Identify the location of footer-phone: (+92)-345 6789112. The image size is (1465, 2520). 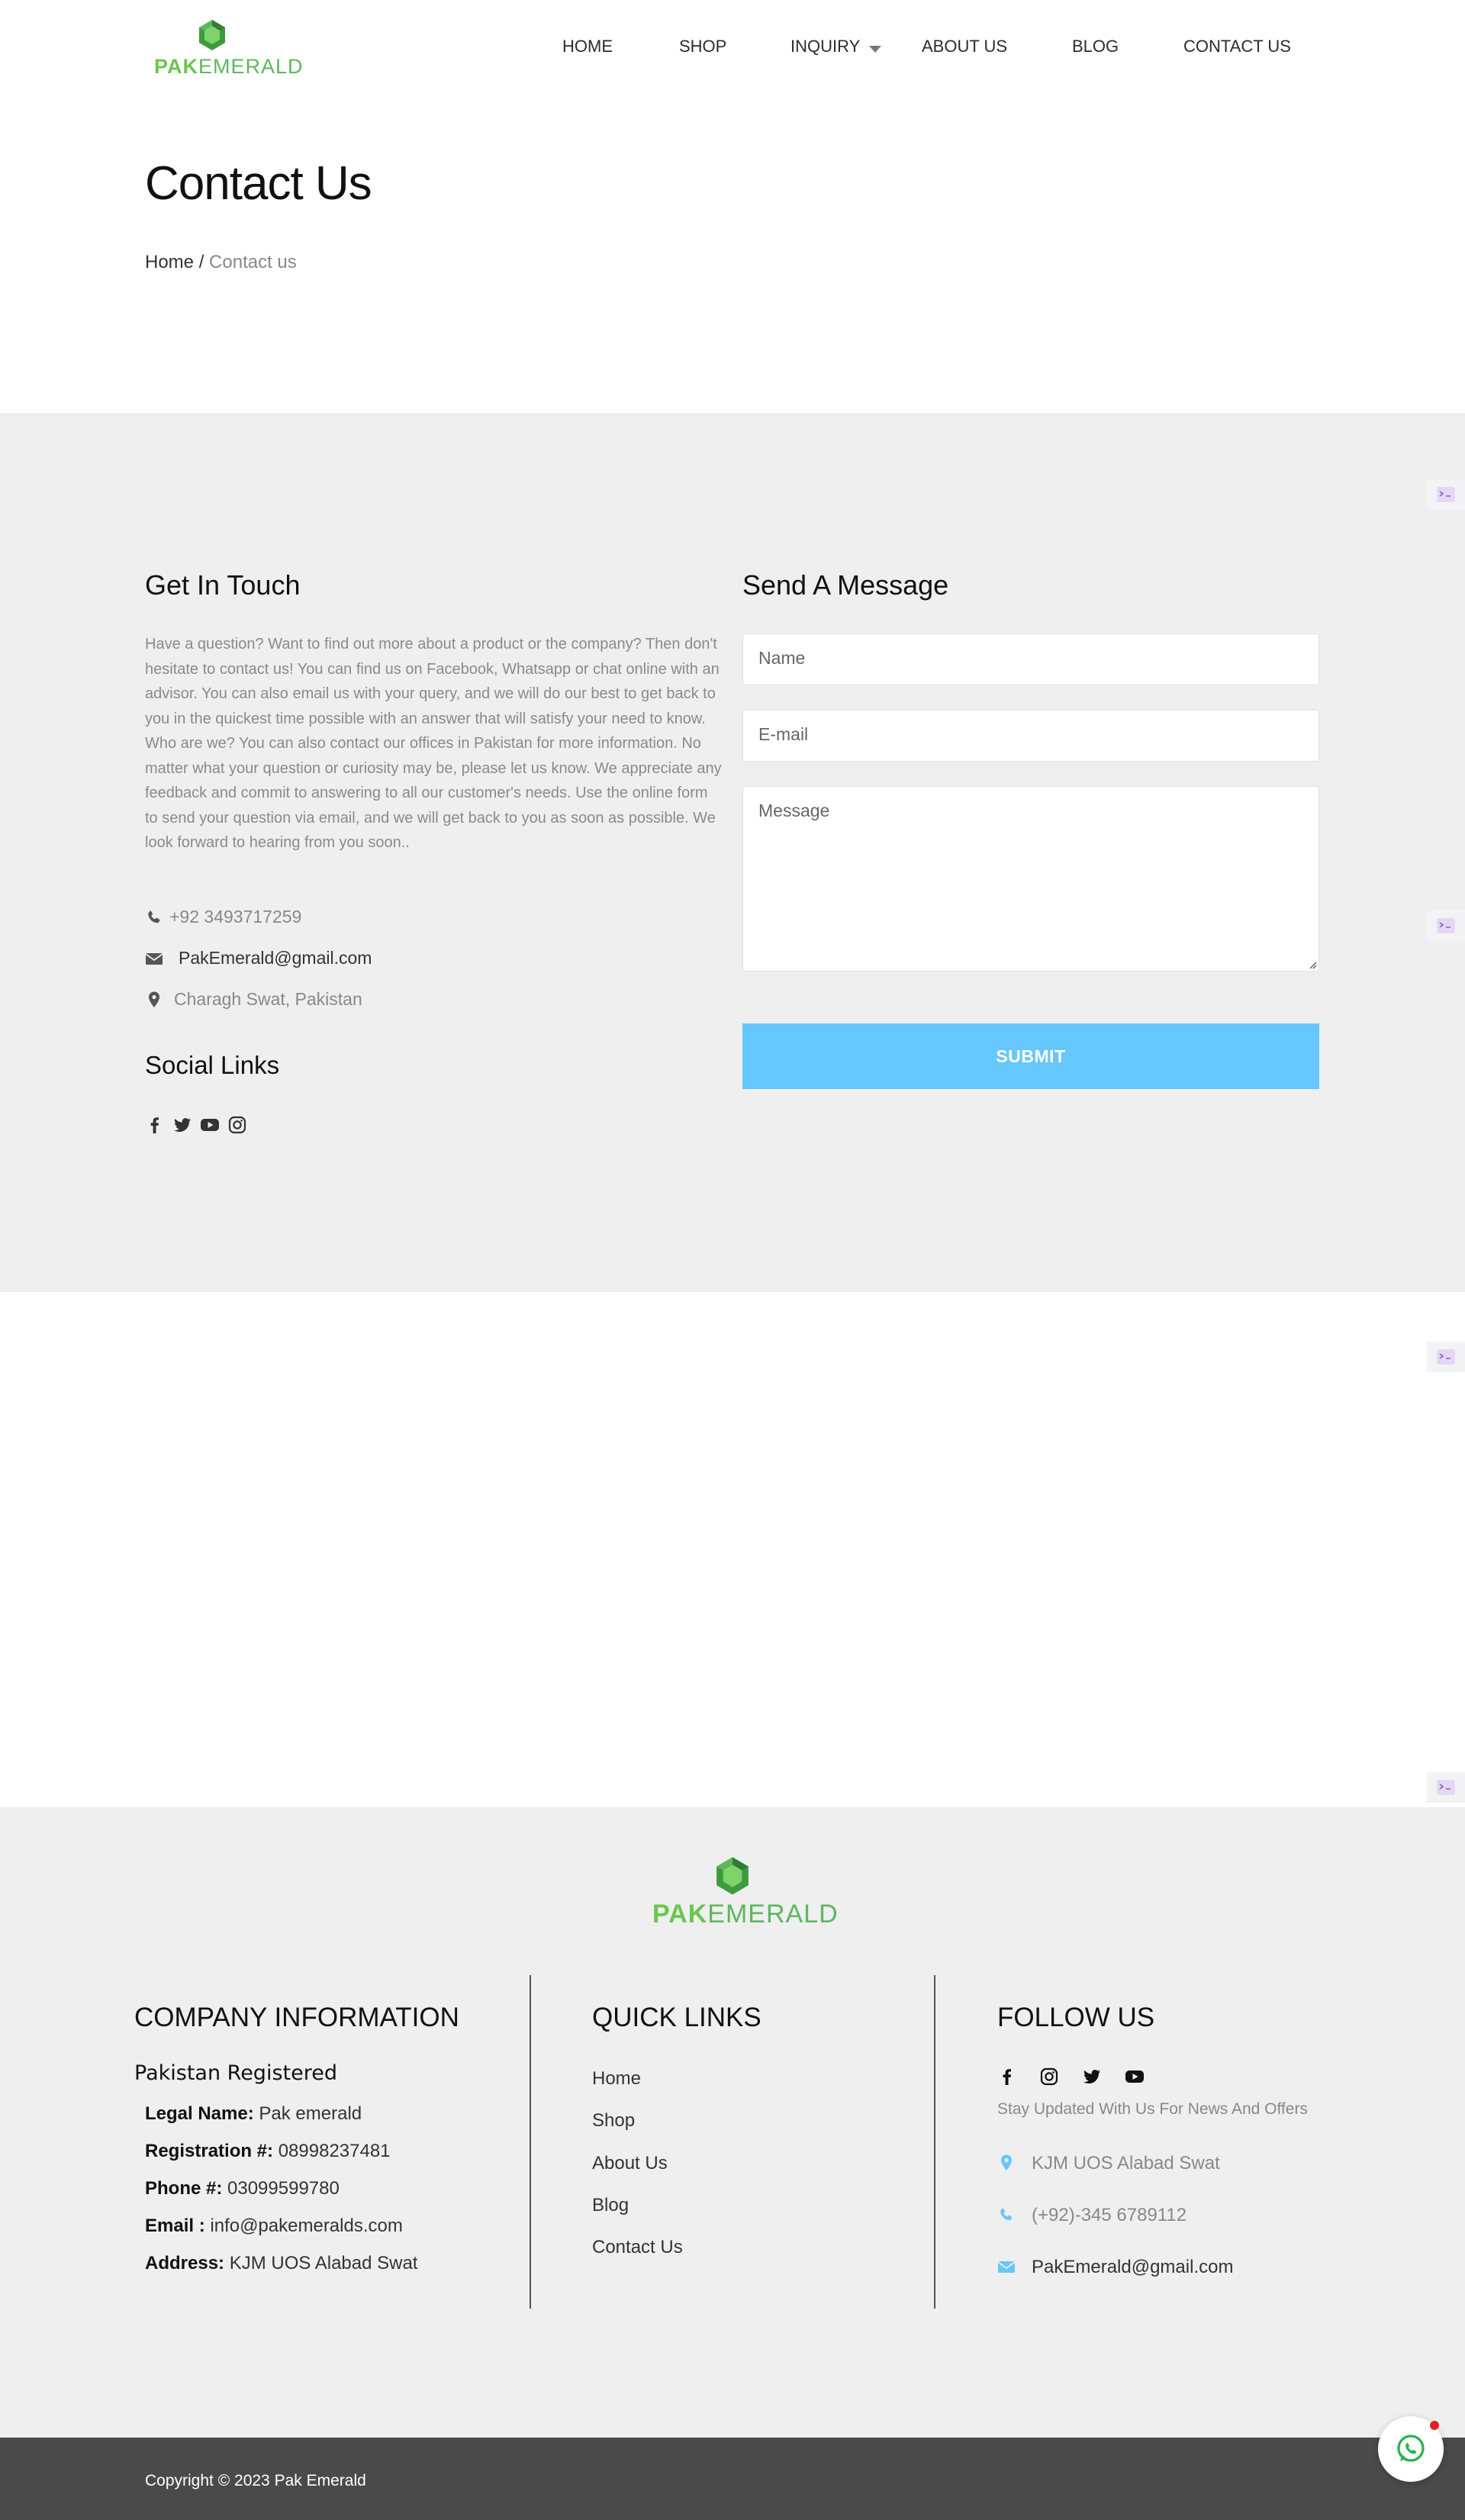
(1130, 2216).